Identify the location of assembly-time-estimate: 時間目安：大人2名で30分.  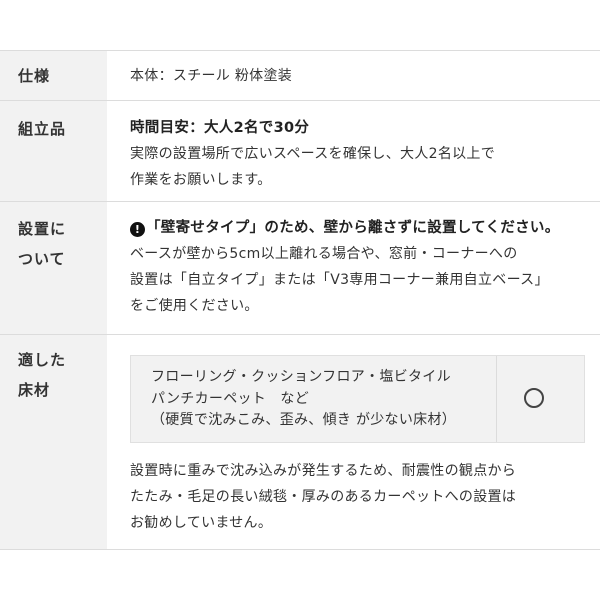
(220, 128).